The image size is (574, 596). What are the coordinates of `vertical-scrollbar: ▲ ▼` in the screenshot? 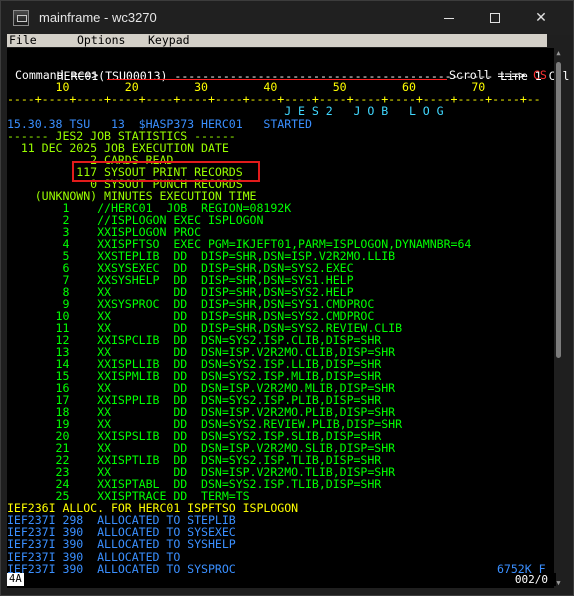 It's located at (558, 318).